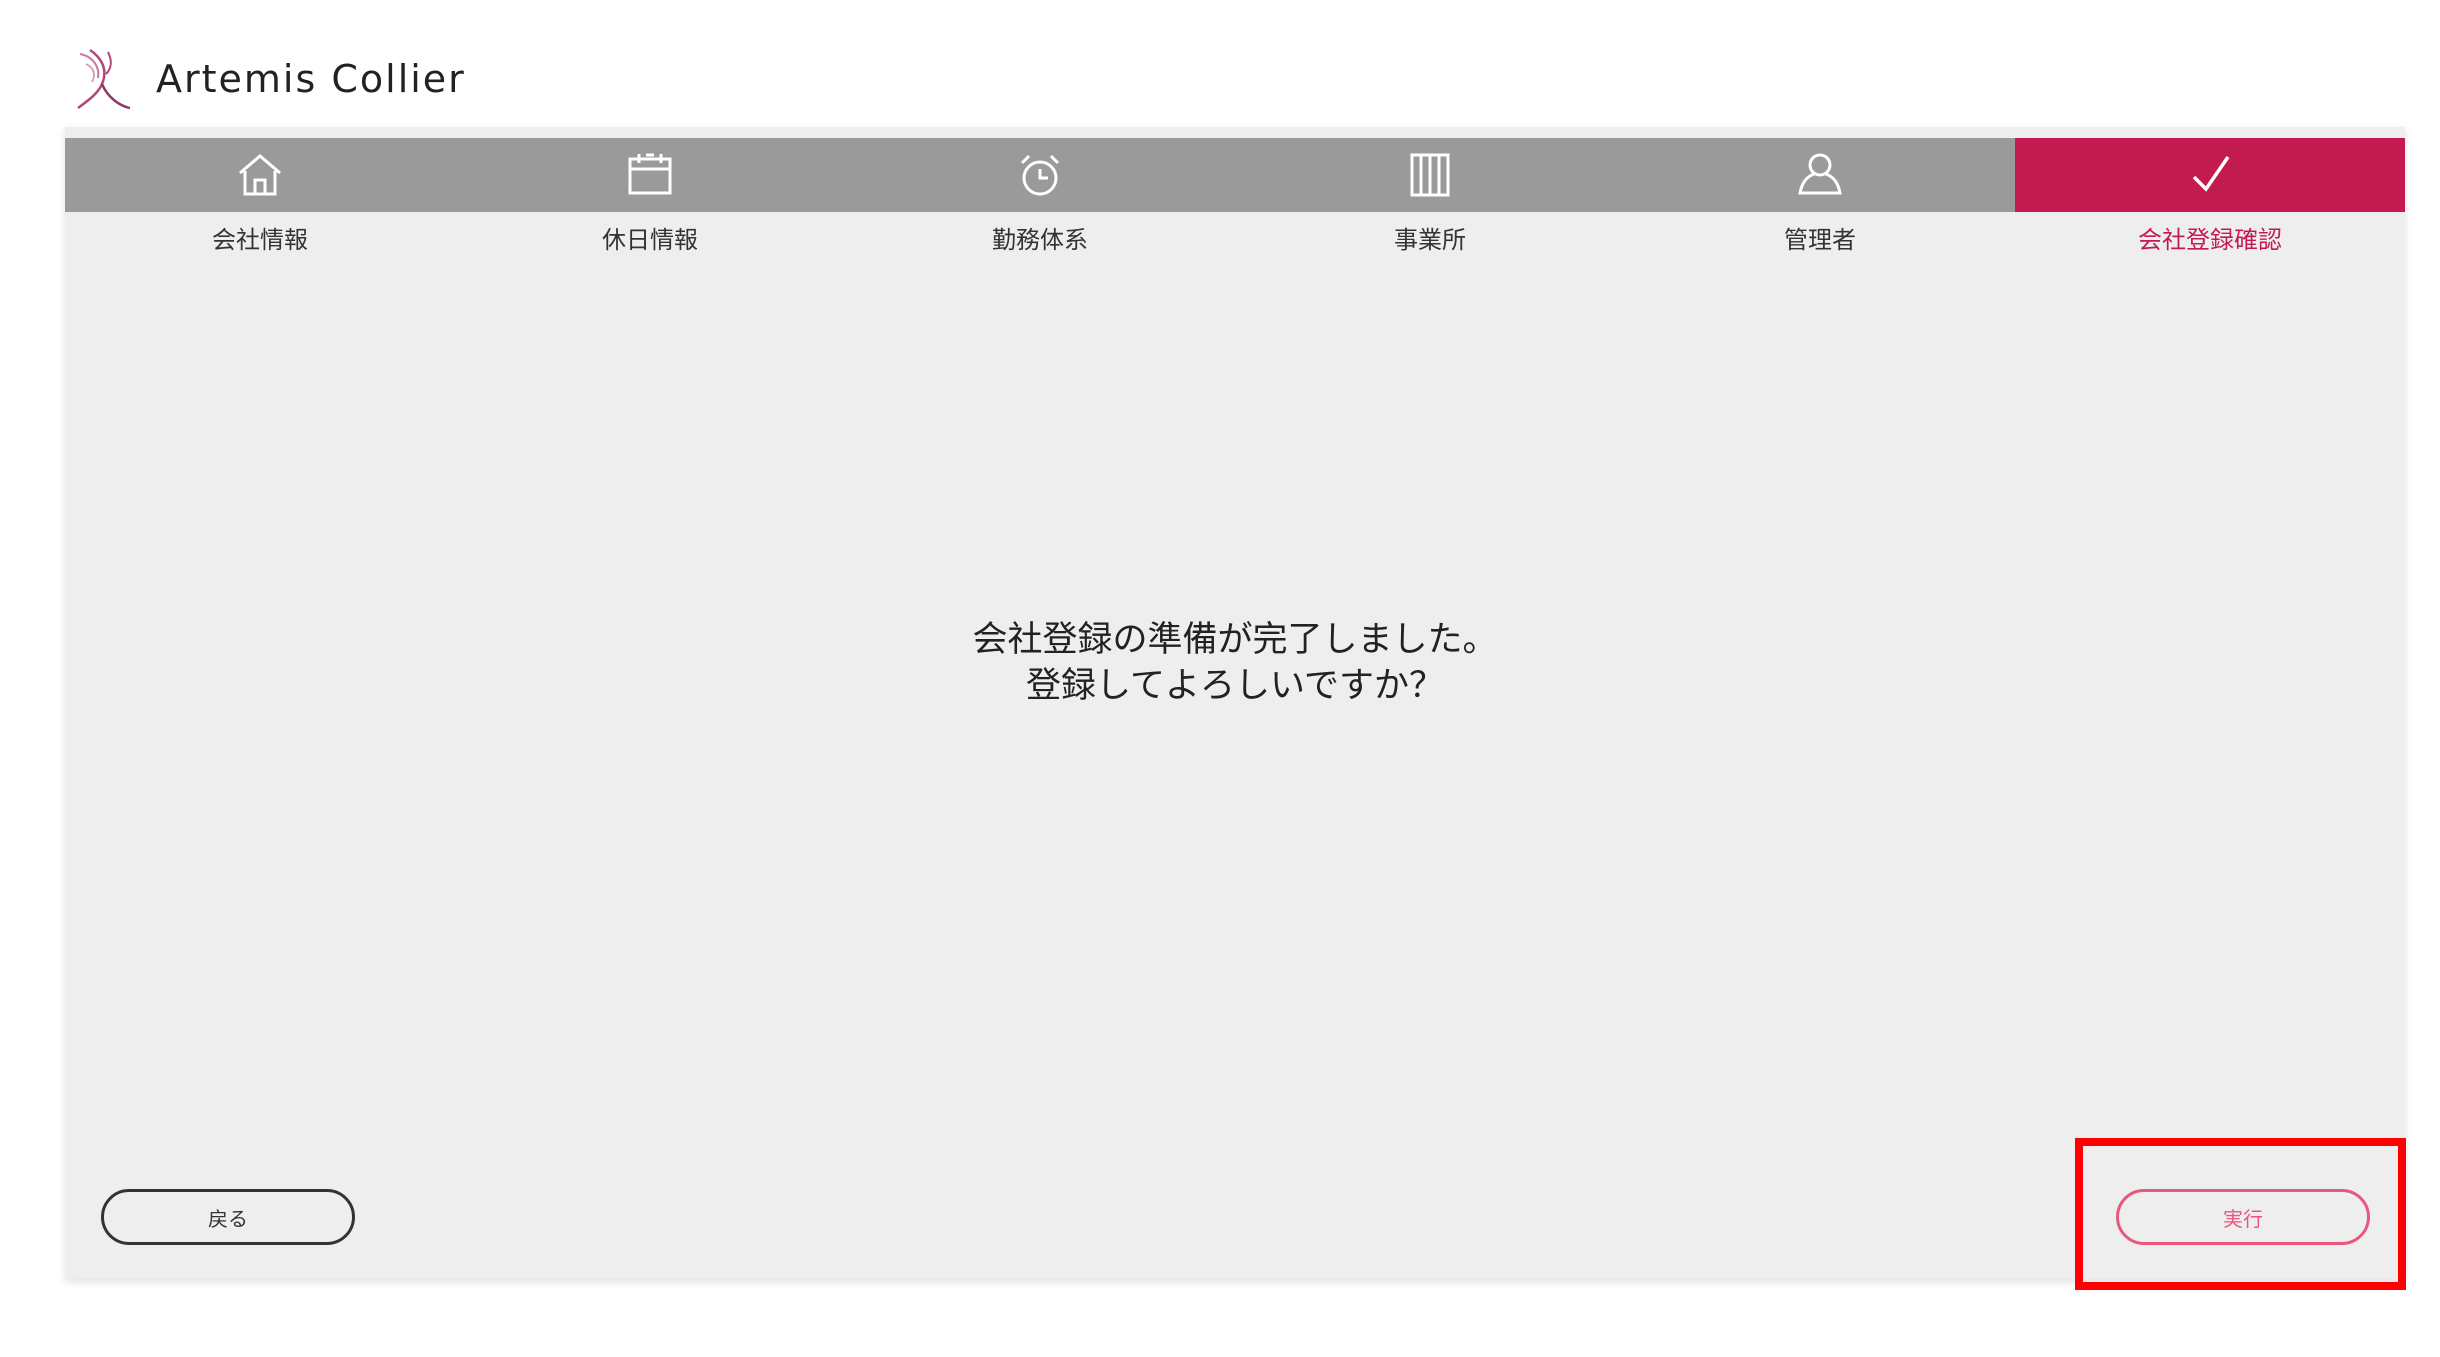  I want to click on step-holiday-info, so click(650, 175).